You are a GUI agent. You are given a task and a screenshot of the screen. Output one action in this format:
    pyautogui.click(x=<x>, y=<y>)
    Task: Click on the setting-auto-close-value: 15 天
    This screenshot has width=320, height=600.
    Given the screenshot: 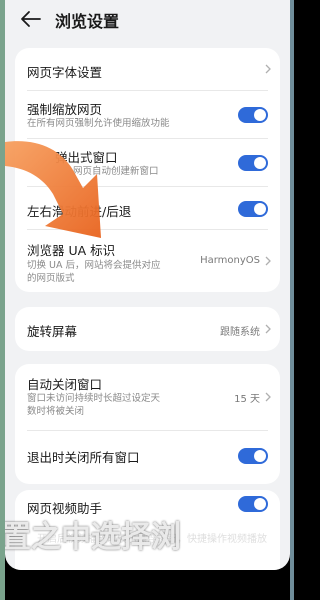 What is the action you would take?
    pyautogui.click(x=247, y=399)
    